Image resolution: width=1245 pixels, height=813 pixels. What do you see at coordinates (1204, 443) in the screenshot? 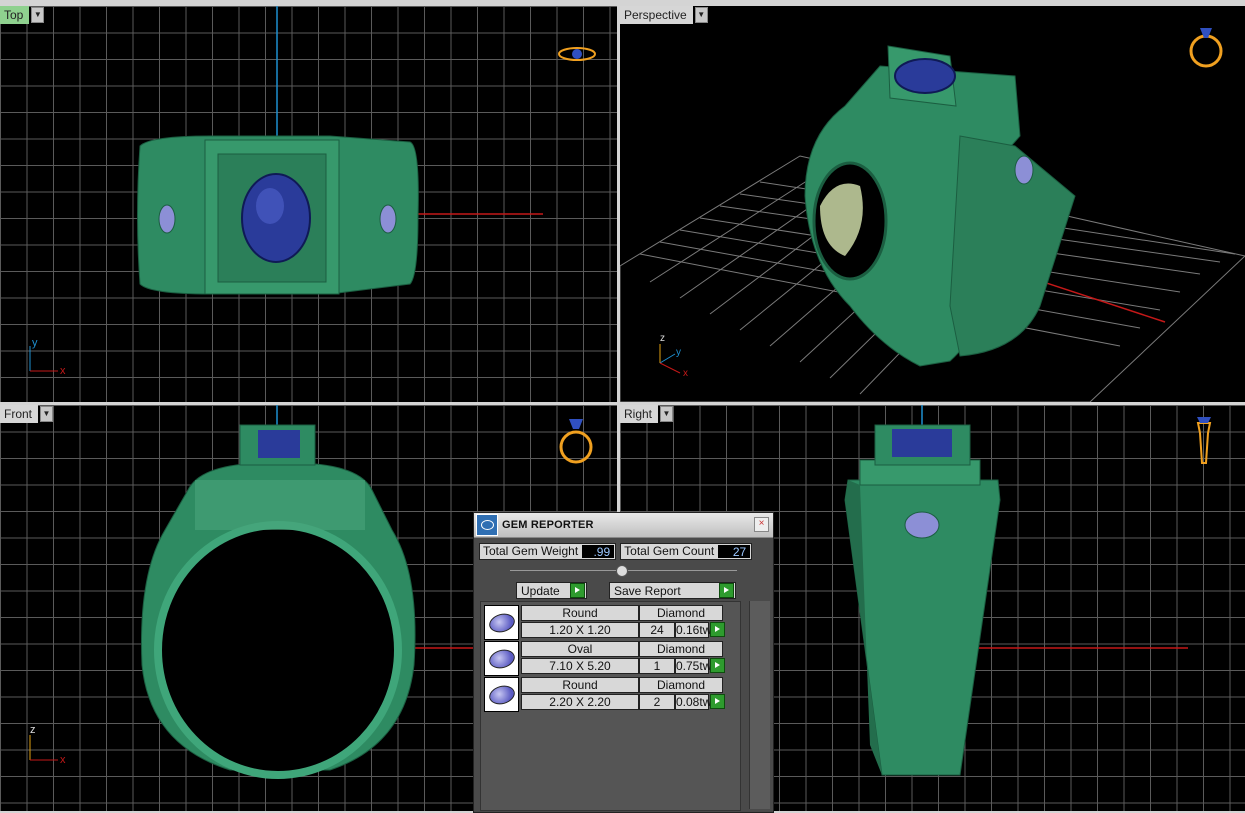
I see `right-view-cube-icon` at bounding box center [1204, 443].